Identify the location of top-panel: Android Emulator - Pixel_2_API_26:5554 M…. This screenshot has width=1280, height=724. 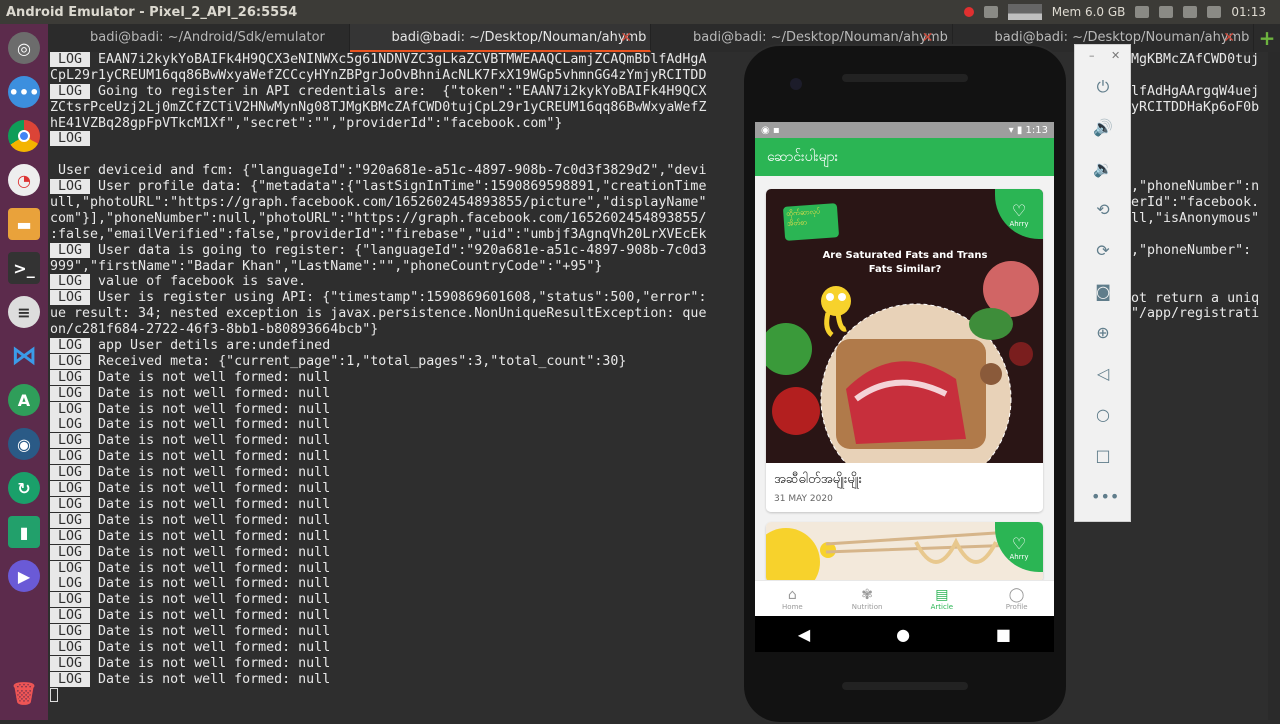
(640, 12).